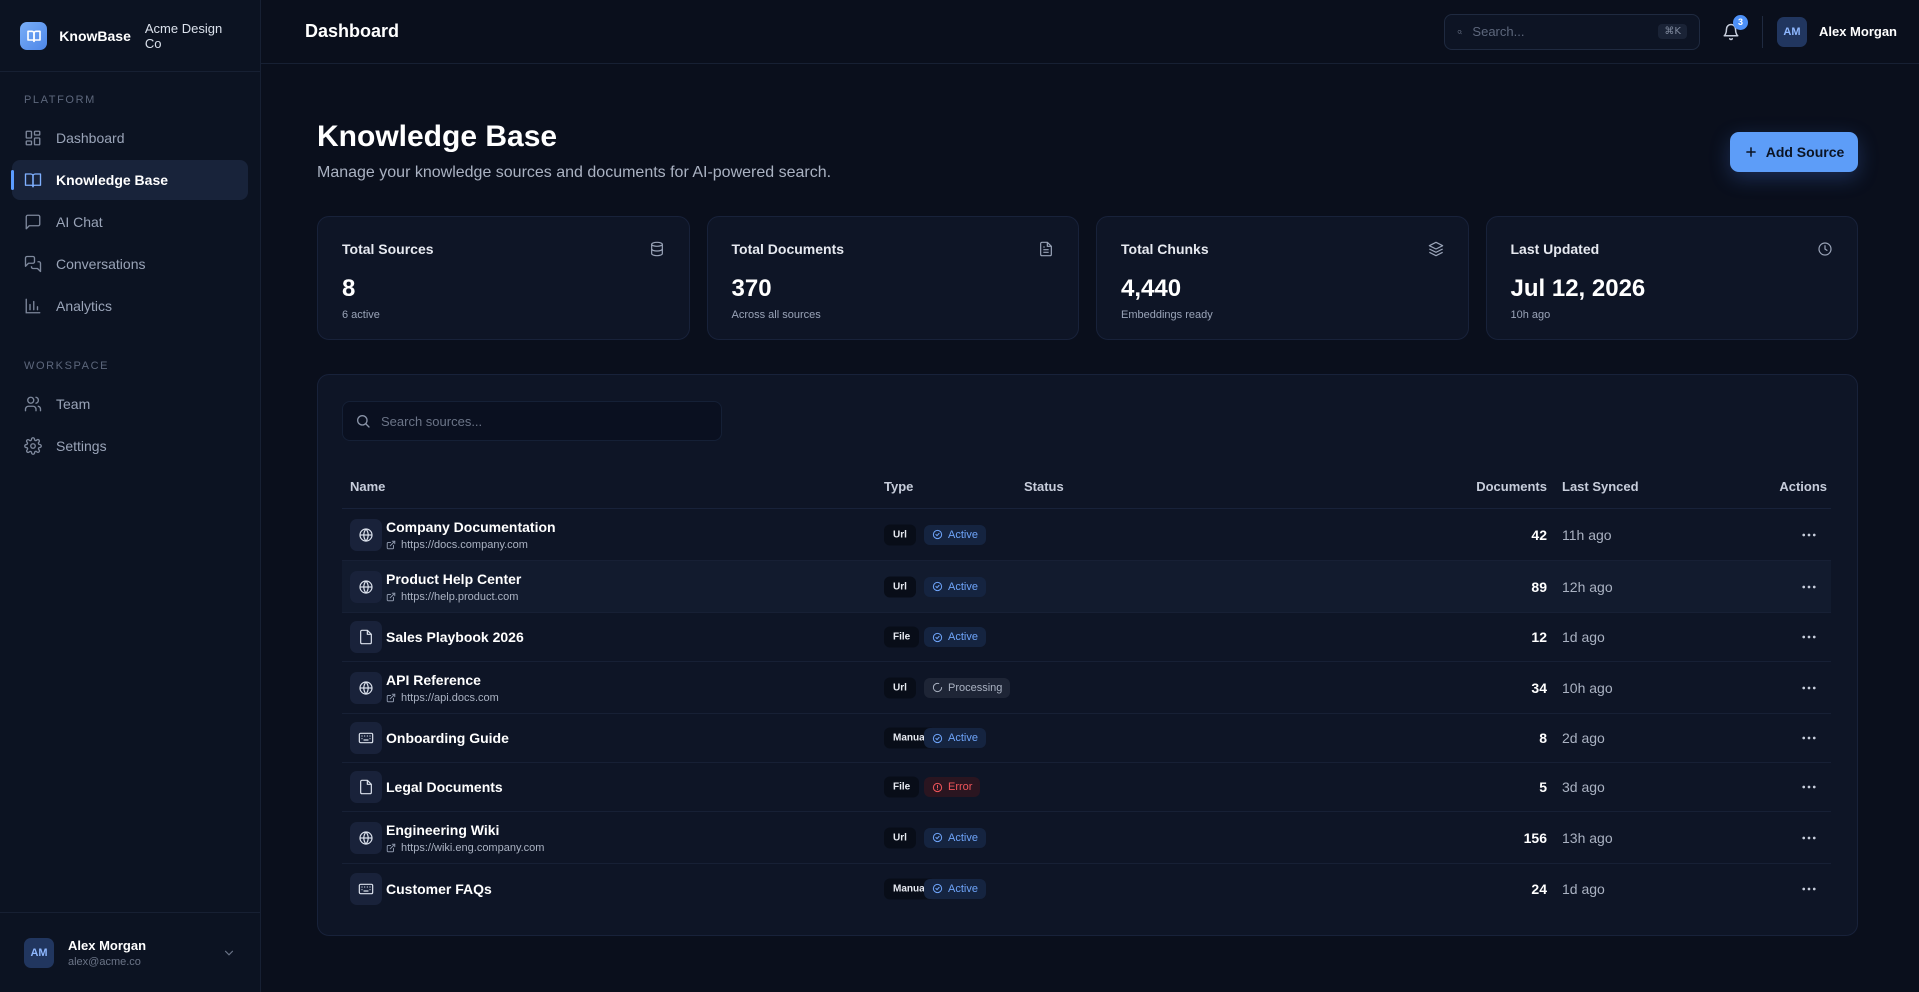  Describe the element at coordinates (1794, 152) in the screenshot. I see `add-source-button: Add Source` at that location.